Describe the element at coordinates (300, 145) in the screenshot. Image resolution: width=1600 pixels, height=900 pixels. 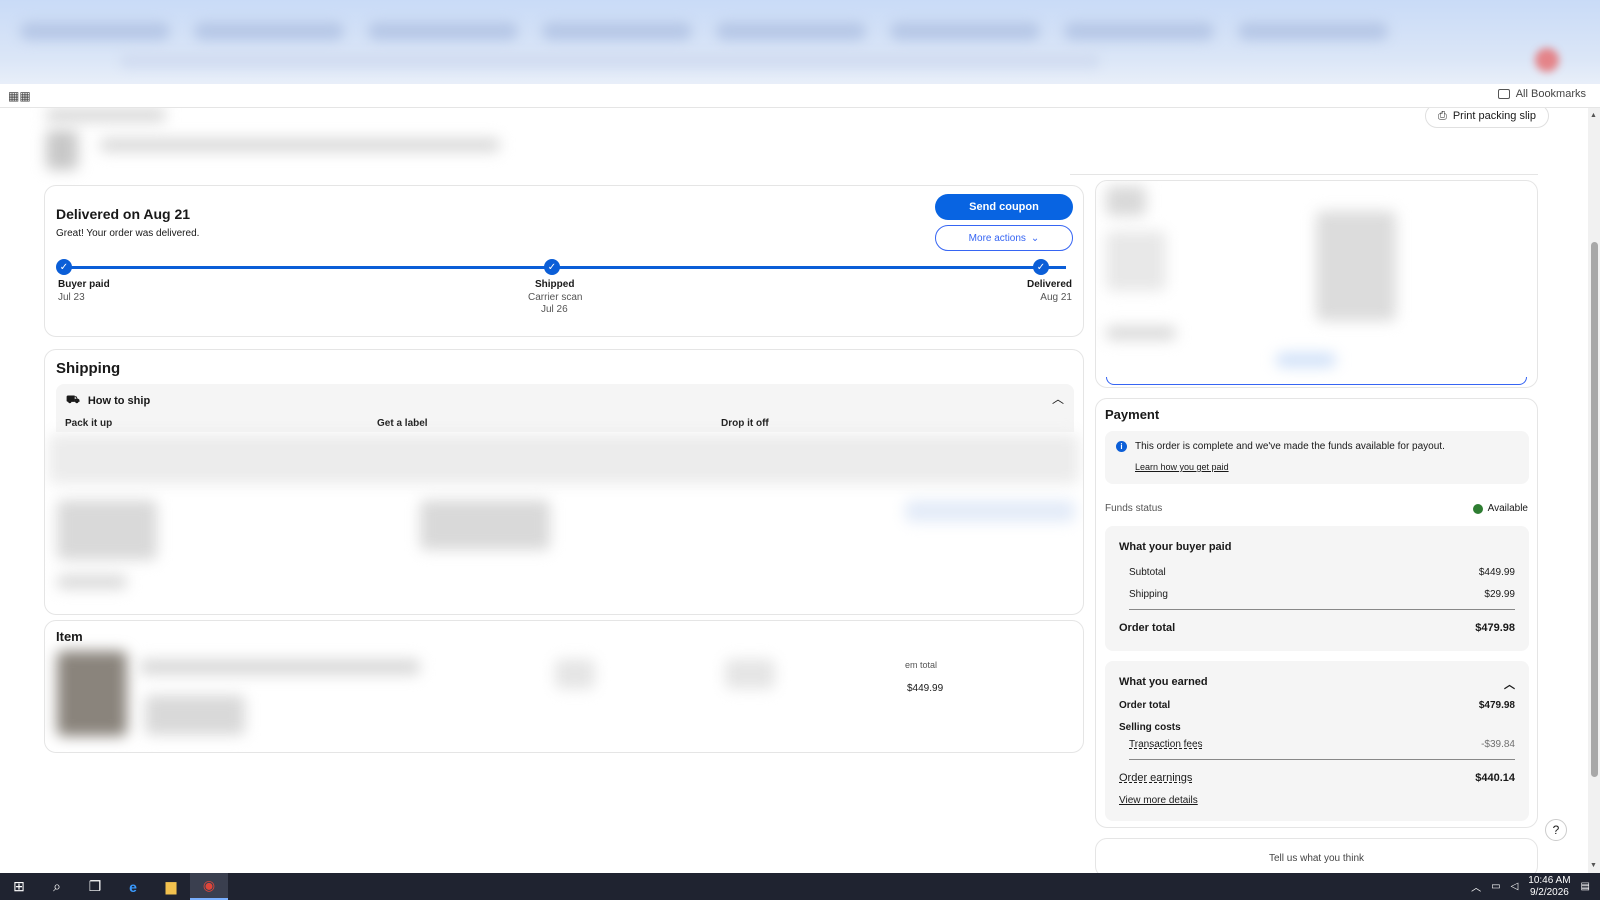
I see `blurred-title` at that location.